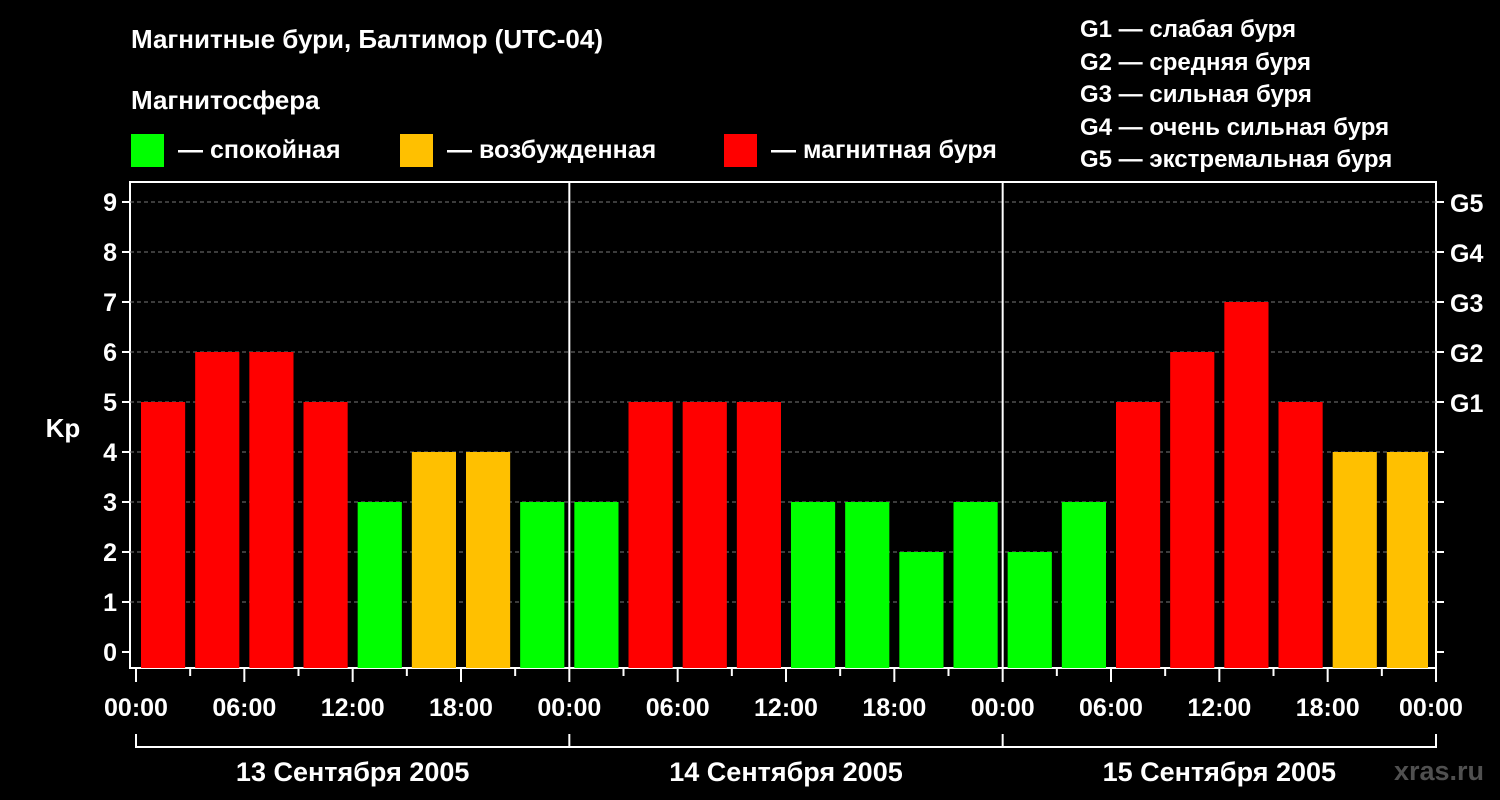 The height and width of the screenshot is (800, 1500). Describe the element at coordinates (110, 603) in the screenshot. I see `y-tick-label: 1` at that location.